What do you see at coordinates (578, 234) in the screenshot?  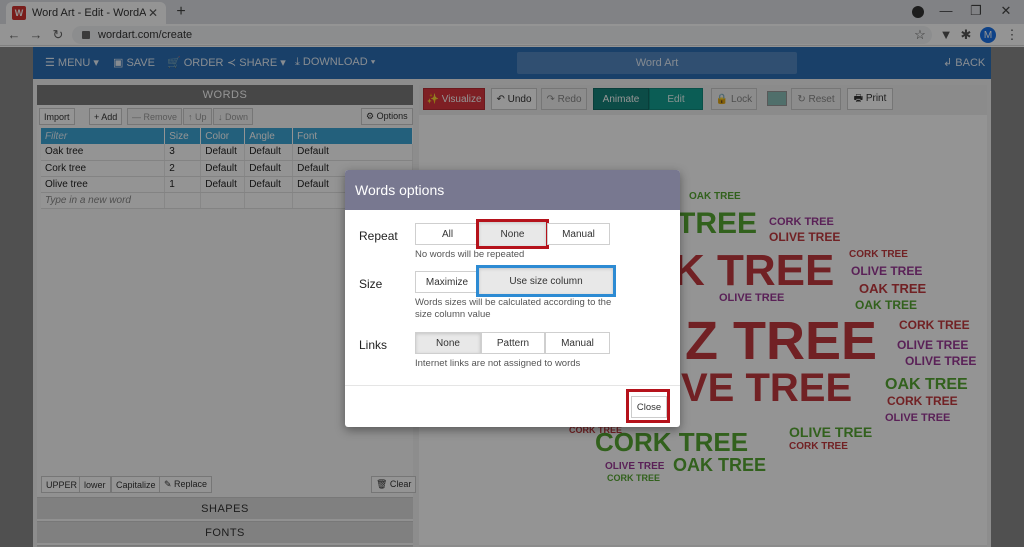 I see `repeat-manual-option: Manual` at bounding box center [578, 234].